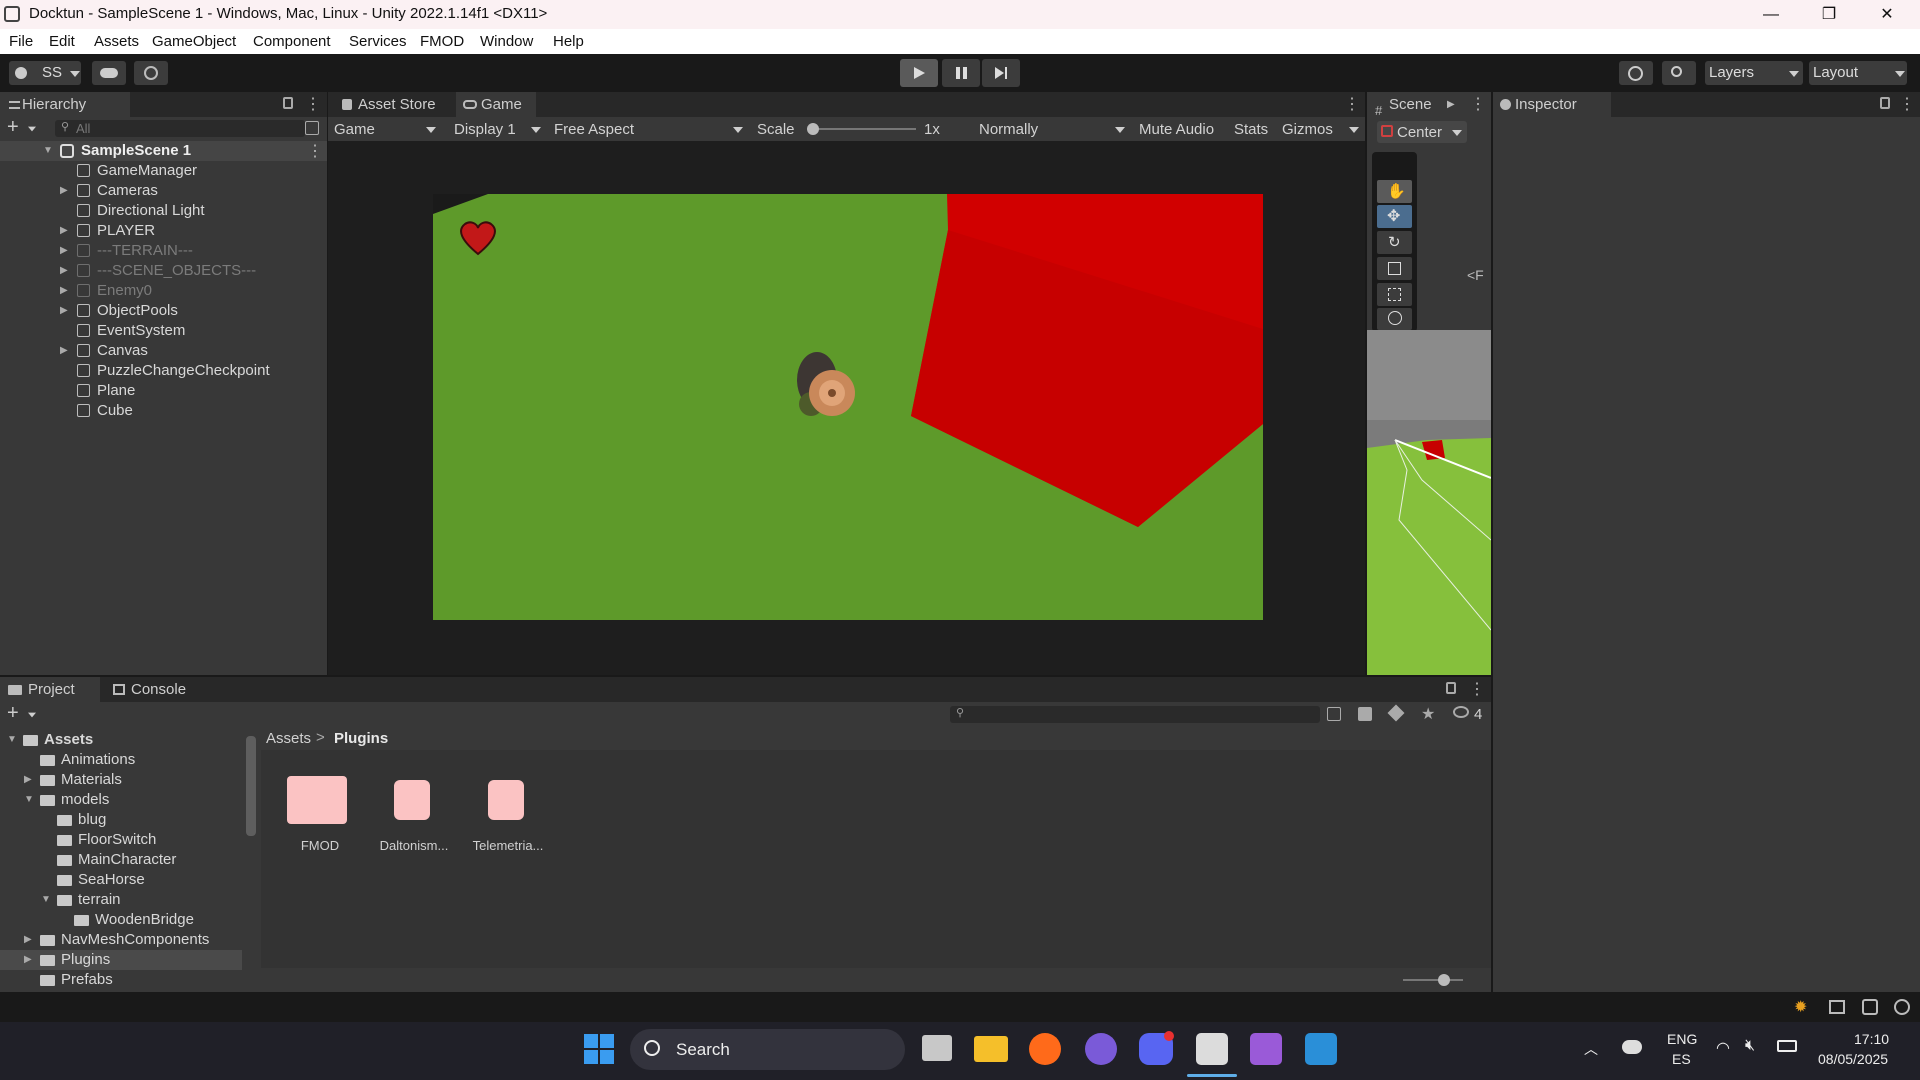 Image resolution: width=1920 pixels, height=1080 pixels. I want to click on bug-icon: ✹, so click(1800, 1007).